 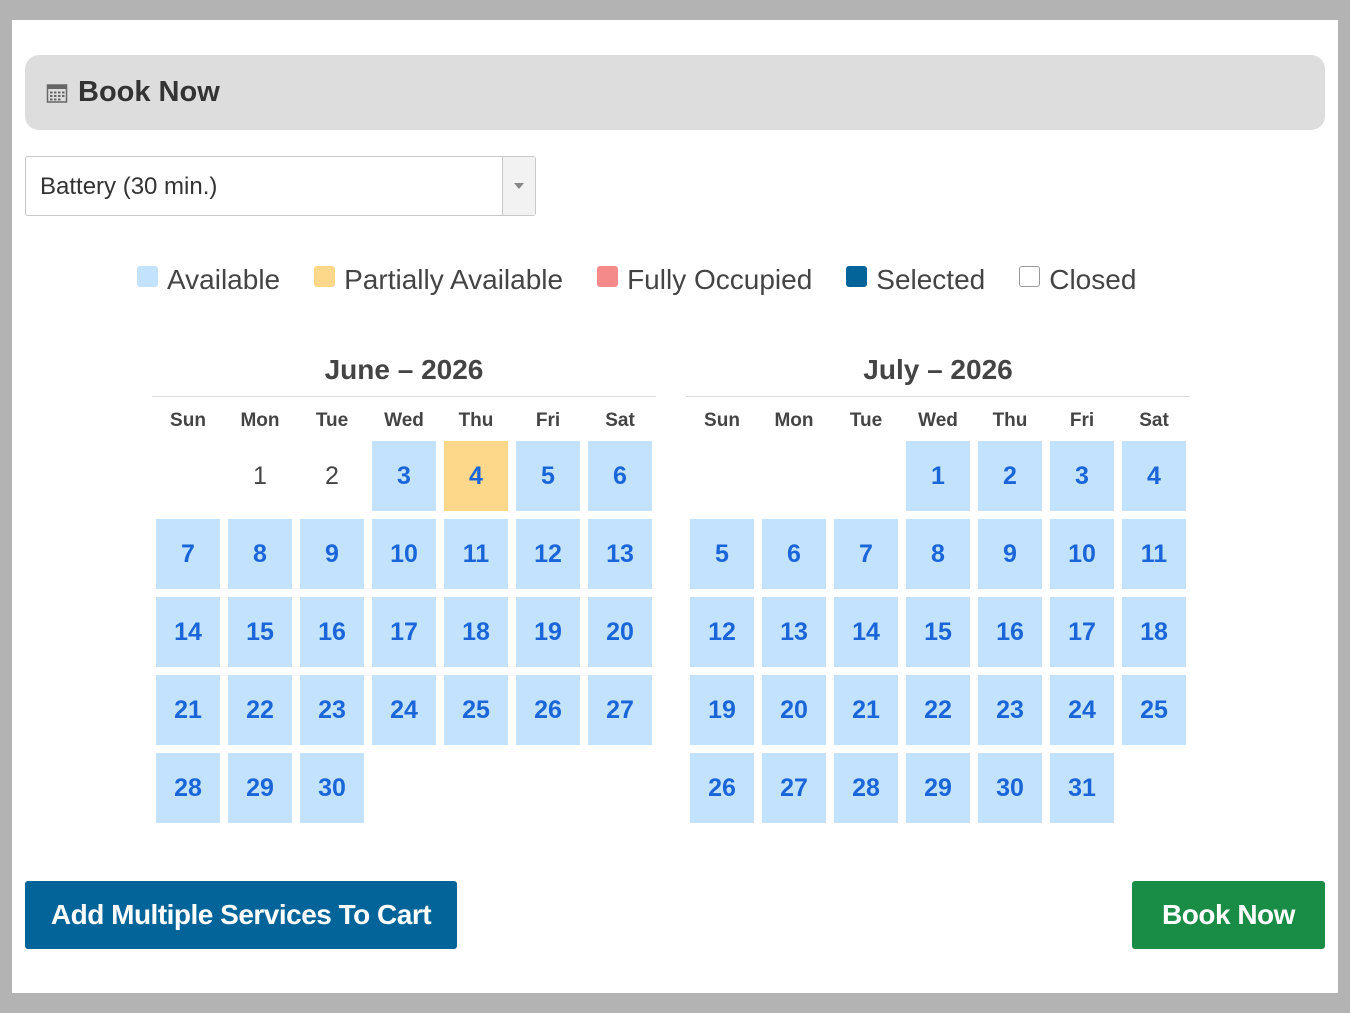 What do you see at coordinates (1093, 279) in the screenshot?
I see `legend-label: Closed` at bounding box center [1093, 279].